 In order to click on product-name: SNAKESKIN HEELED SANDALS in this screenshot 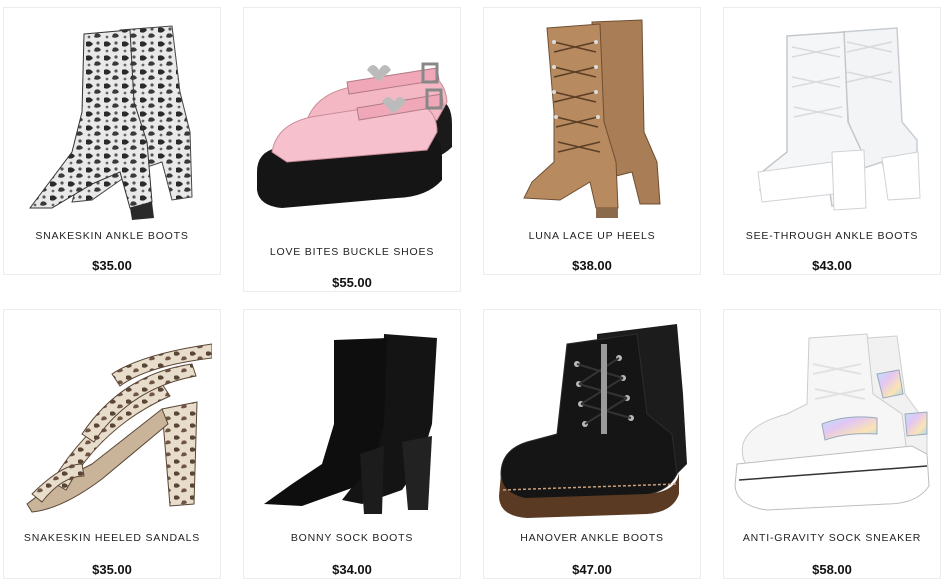, I will do `click(112, 538)`.